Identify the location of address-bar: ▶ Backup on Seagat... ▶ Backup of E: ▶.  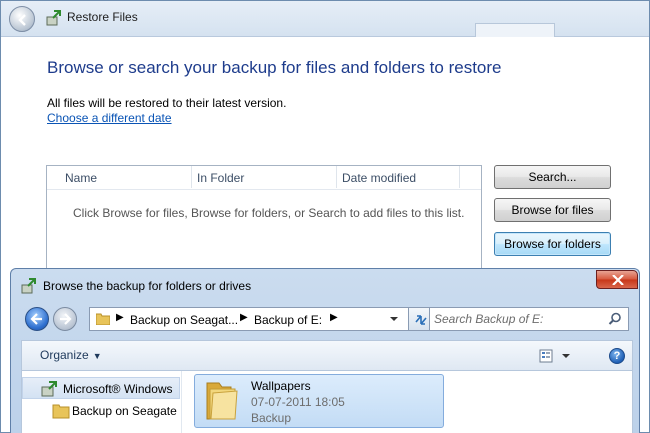
(249, 319).